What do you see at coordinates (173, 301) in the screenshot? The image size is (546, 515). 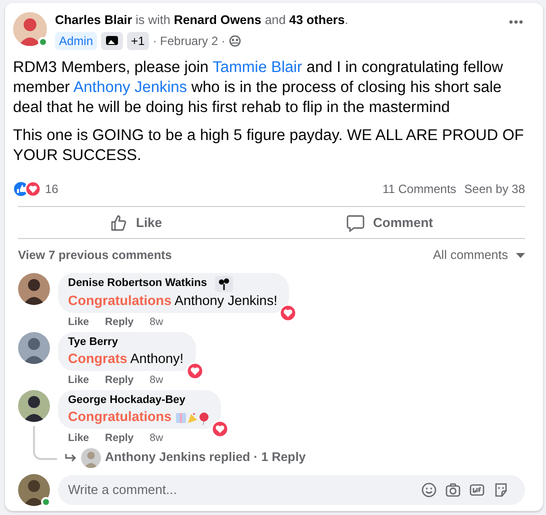 I see `comment-text: Congratulations Anthony Jenkins!` at bounding box center [173, 301].